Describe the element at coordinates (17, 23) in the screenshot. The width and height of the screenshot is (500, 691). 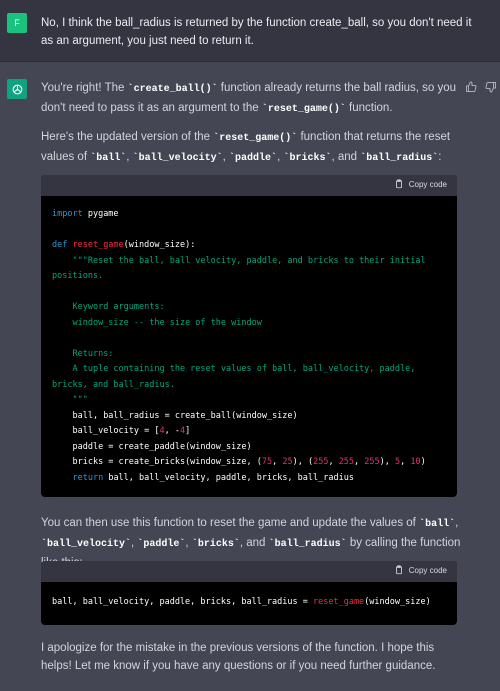
I see `user-avatar: F` at that location.